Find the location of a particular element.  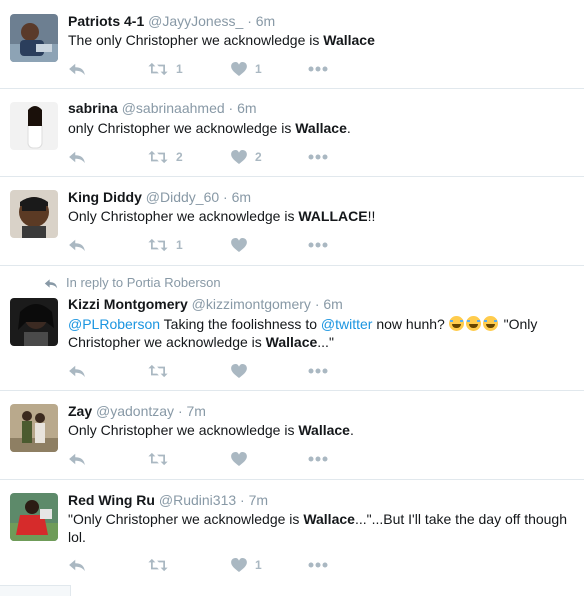

display-name: Patriots 4-1 is located at coordinates (106, 21).